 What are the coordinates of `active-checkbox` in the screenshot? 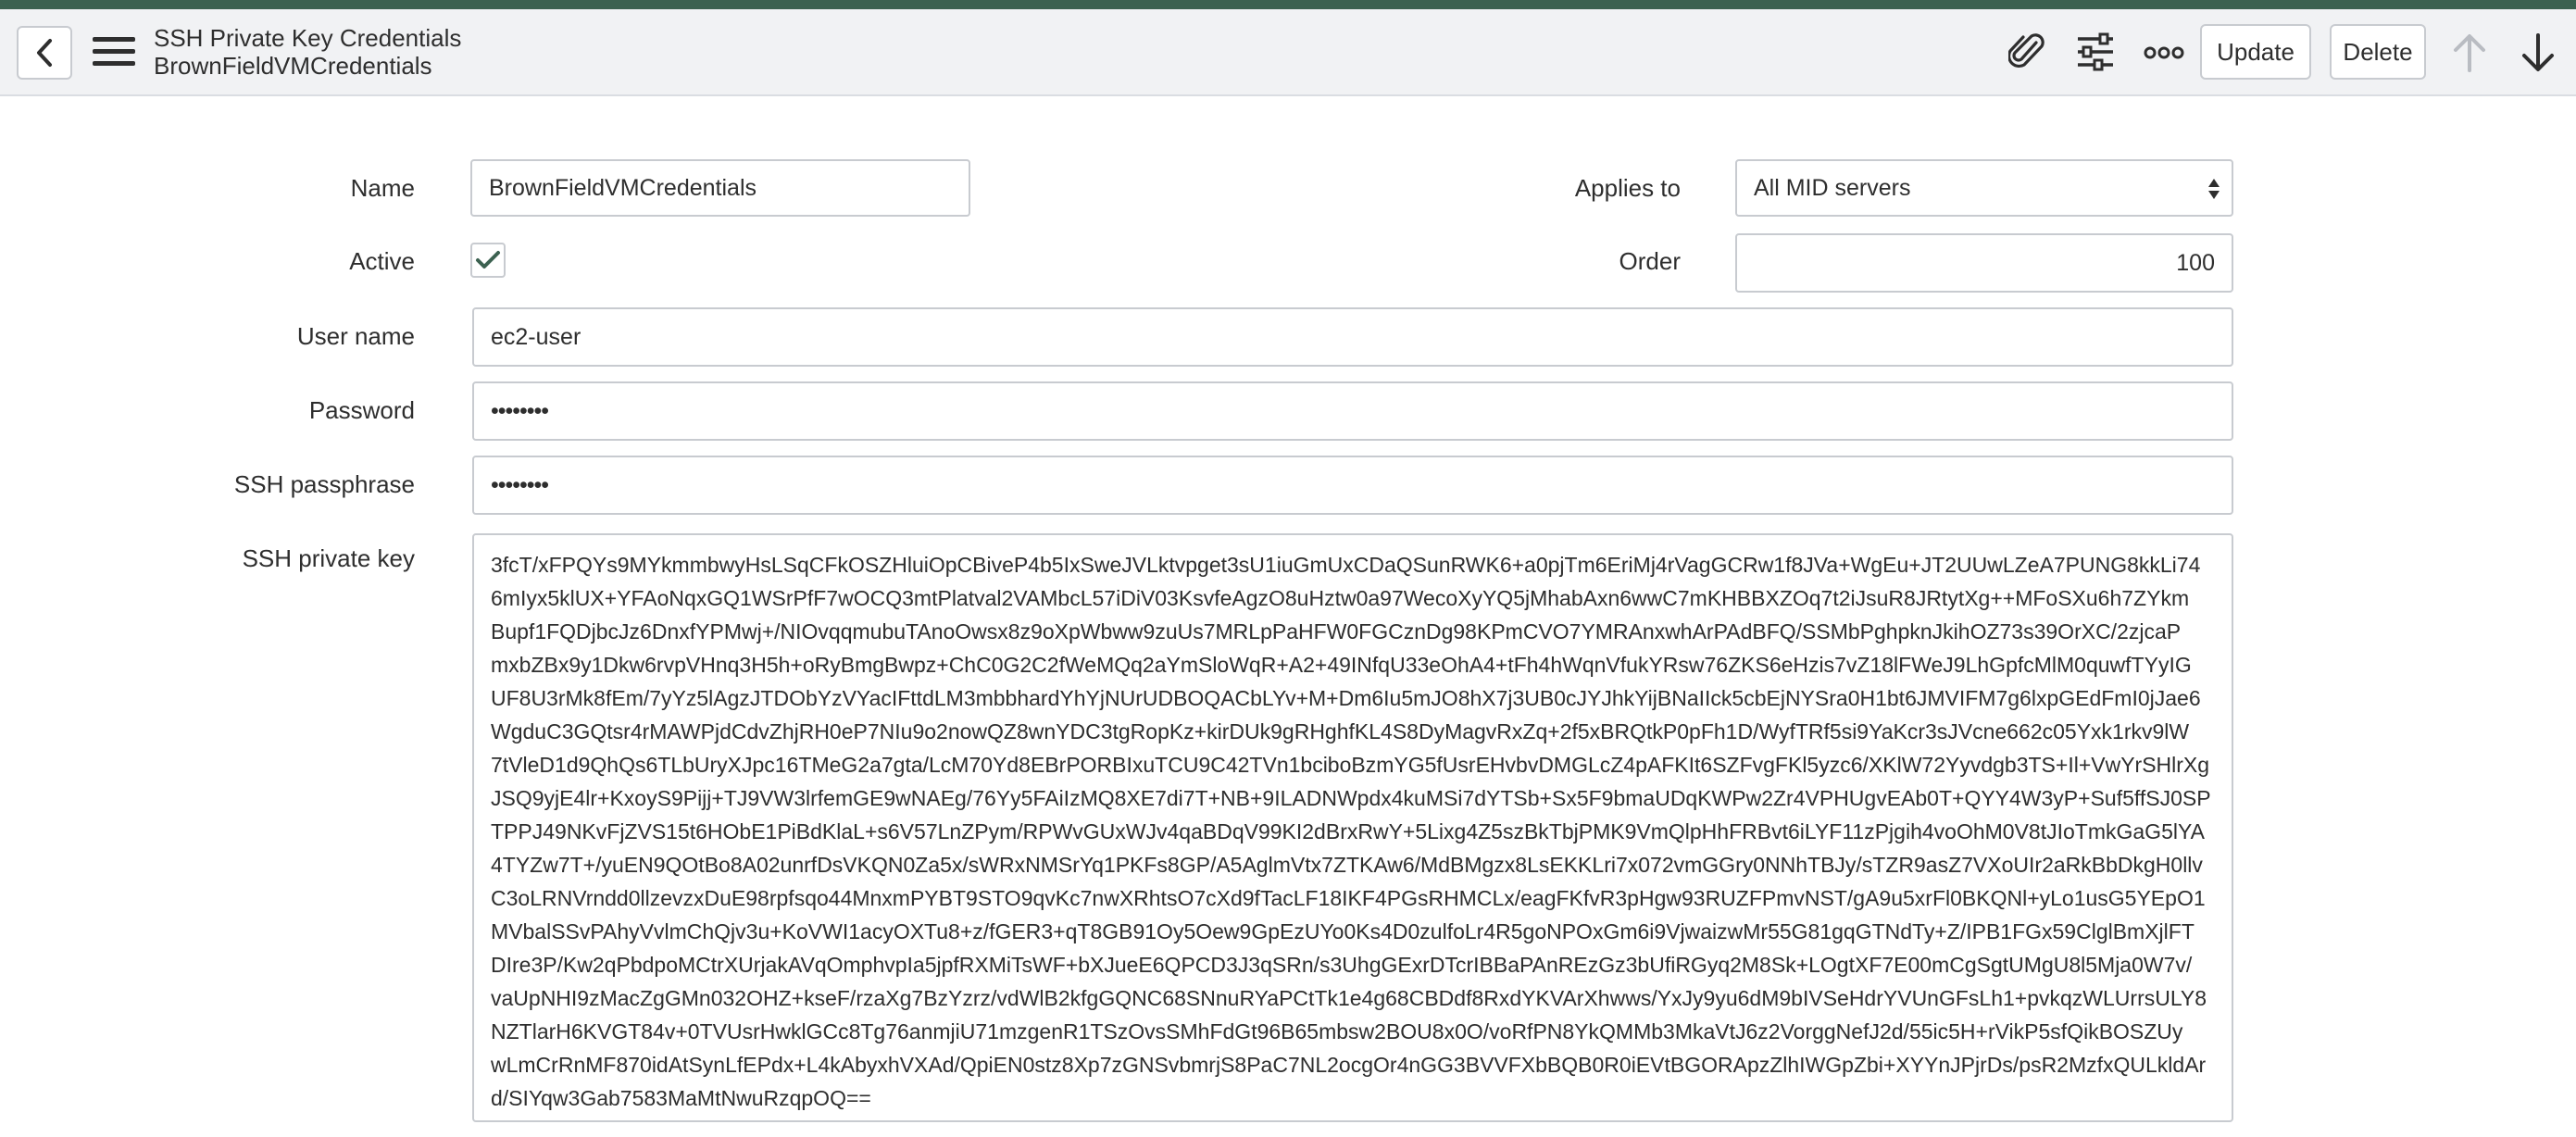 It's located at (488, 260).